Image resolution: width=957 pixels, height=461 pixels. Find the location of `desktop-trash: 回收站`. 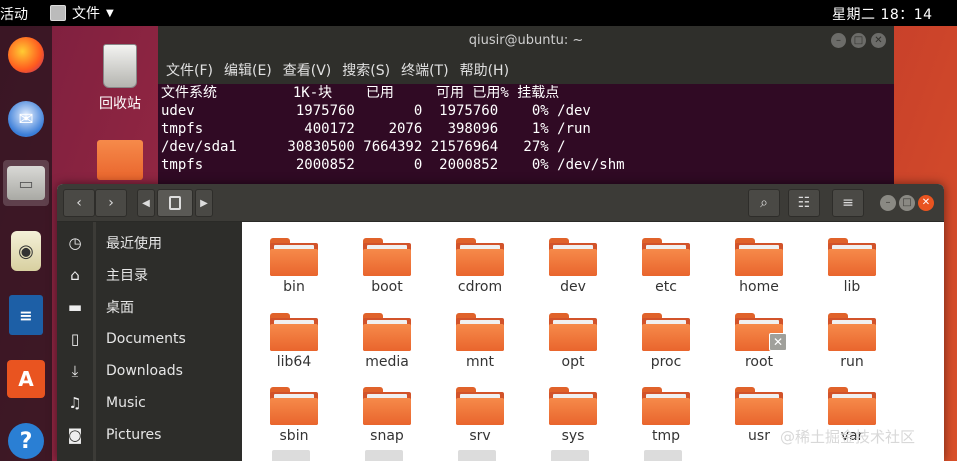

desktop-trash: 回收站 is located at coordinates (120, 78).